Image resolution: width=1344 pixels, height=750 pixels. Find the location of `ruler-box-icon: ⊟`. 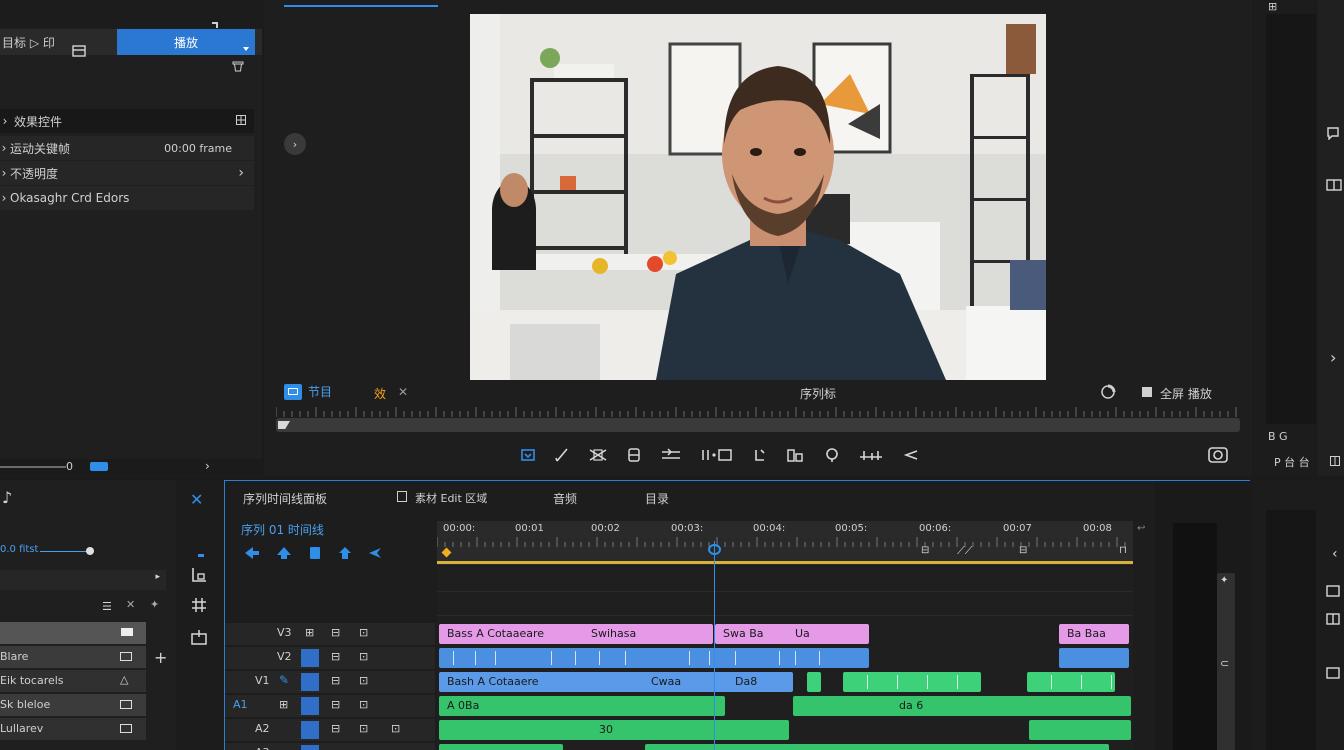

ruler-box-icon: ⊟ is located at coordinates (1023, 550).